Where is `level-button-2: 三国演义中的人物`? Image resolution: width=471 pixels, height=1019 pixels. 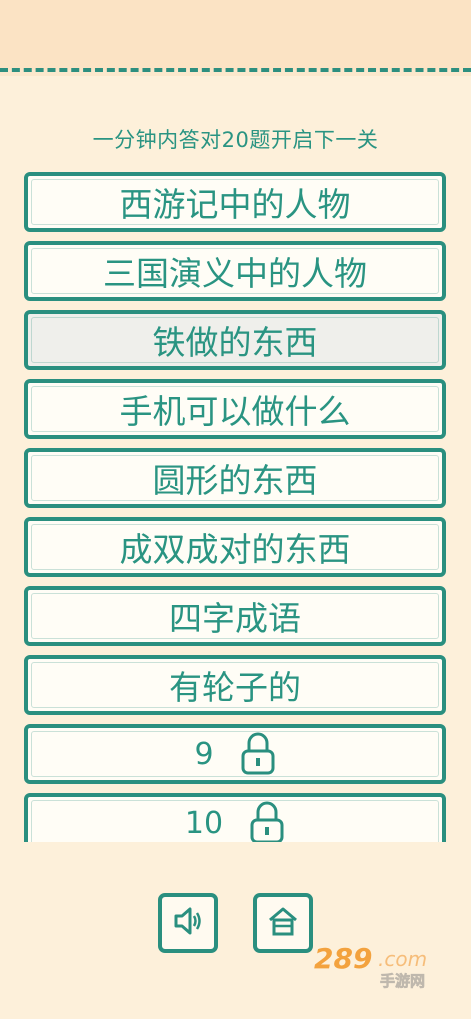
level-button-2: 三国演义中的人物 is located at coordinates (235, 271).